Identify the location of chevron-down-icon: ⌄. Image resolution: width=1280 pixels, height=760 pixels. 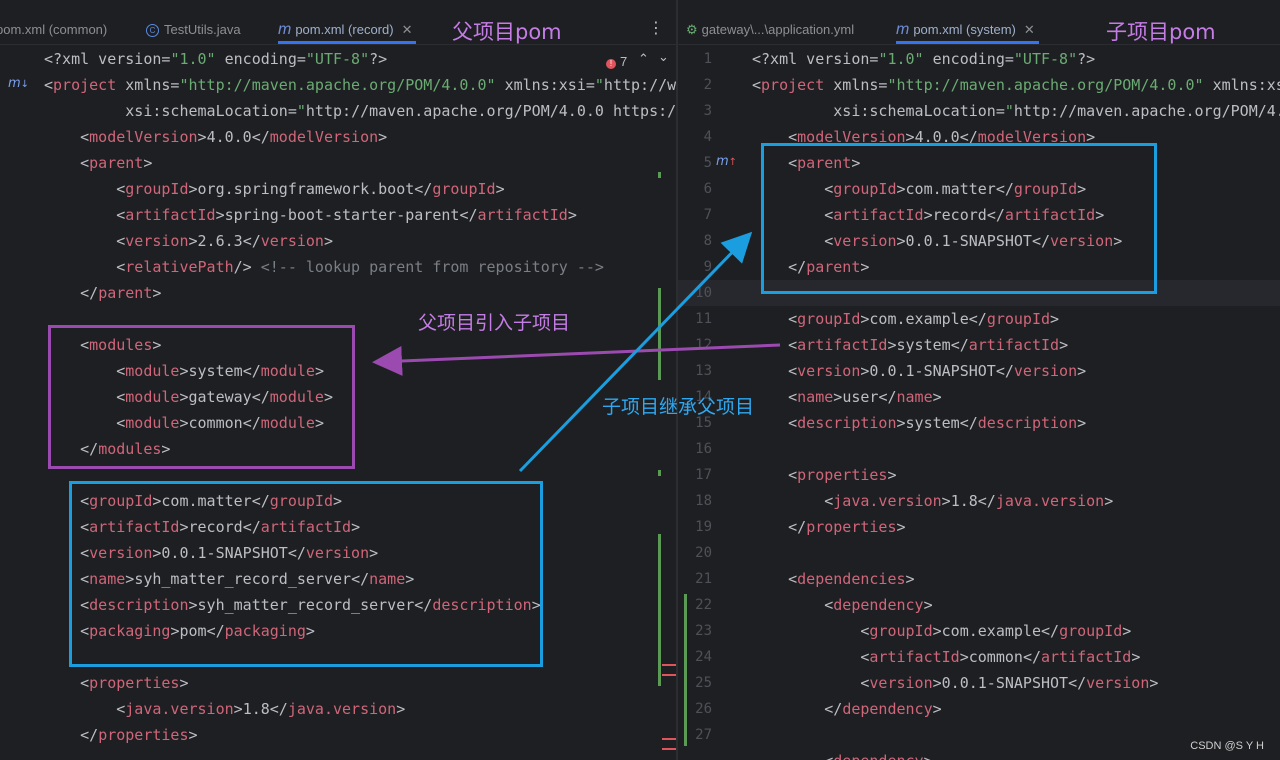
(663, 57).